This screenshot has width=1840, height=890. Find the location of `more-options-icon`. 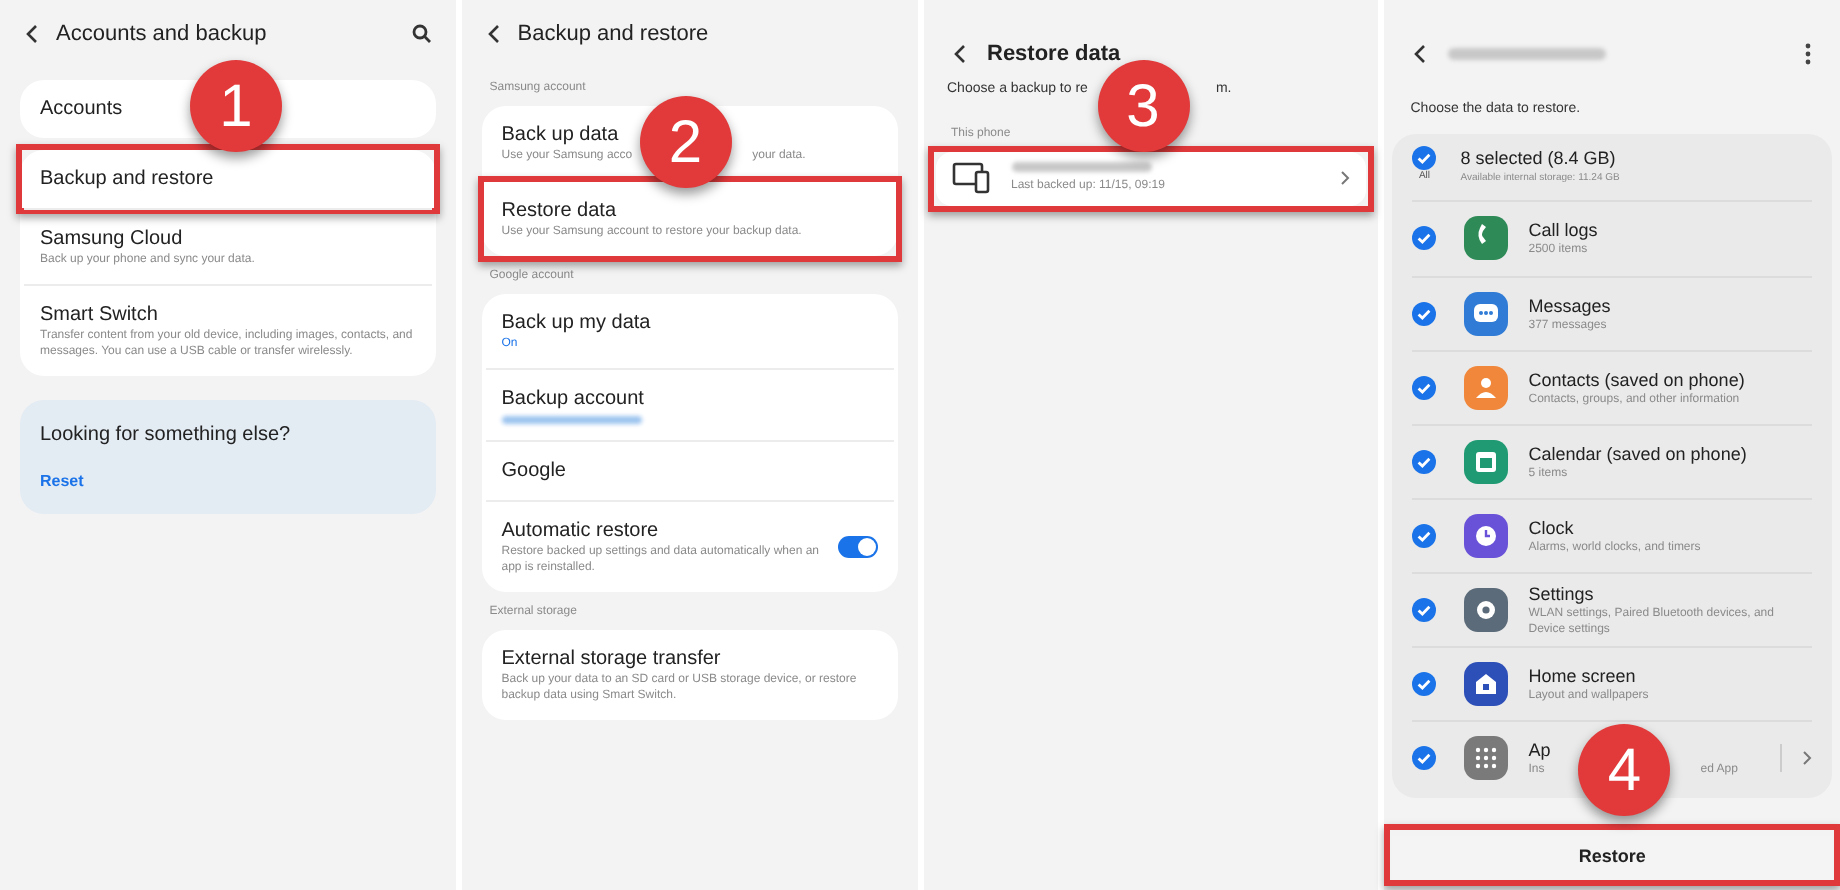

more-options-icon is located at coordinates (1808, 54).